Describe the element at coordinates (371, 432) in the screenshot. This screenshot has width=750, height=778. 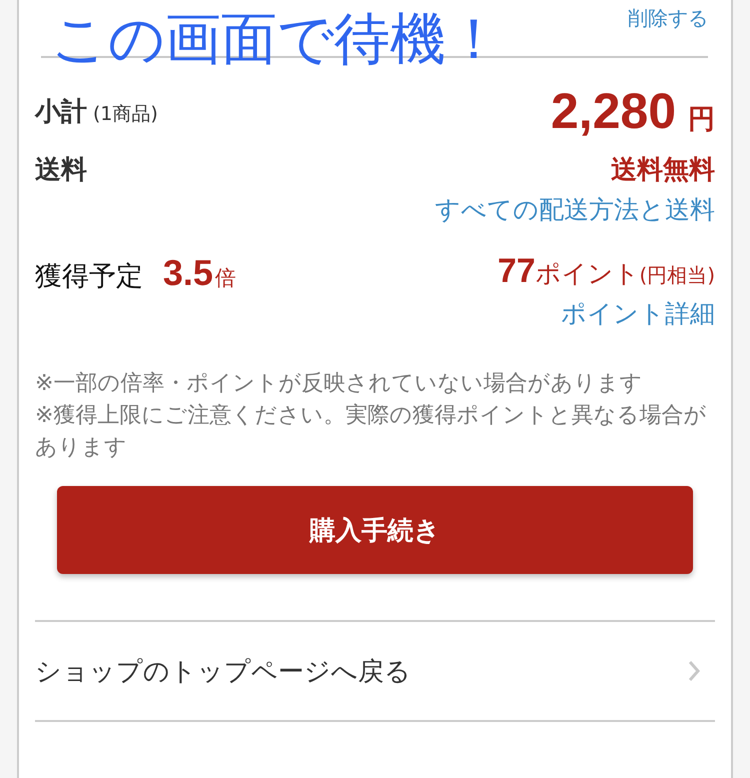
I see `notice-text: ※獲得上限にご注意ください。実際の獲得ポイントと異なる場合があります` at that location.